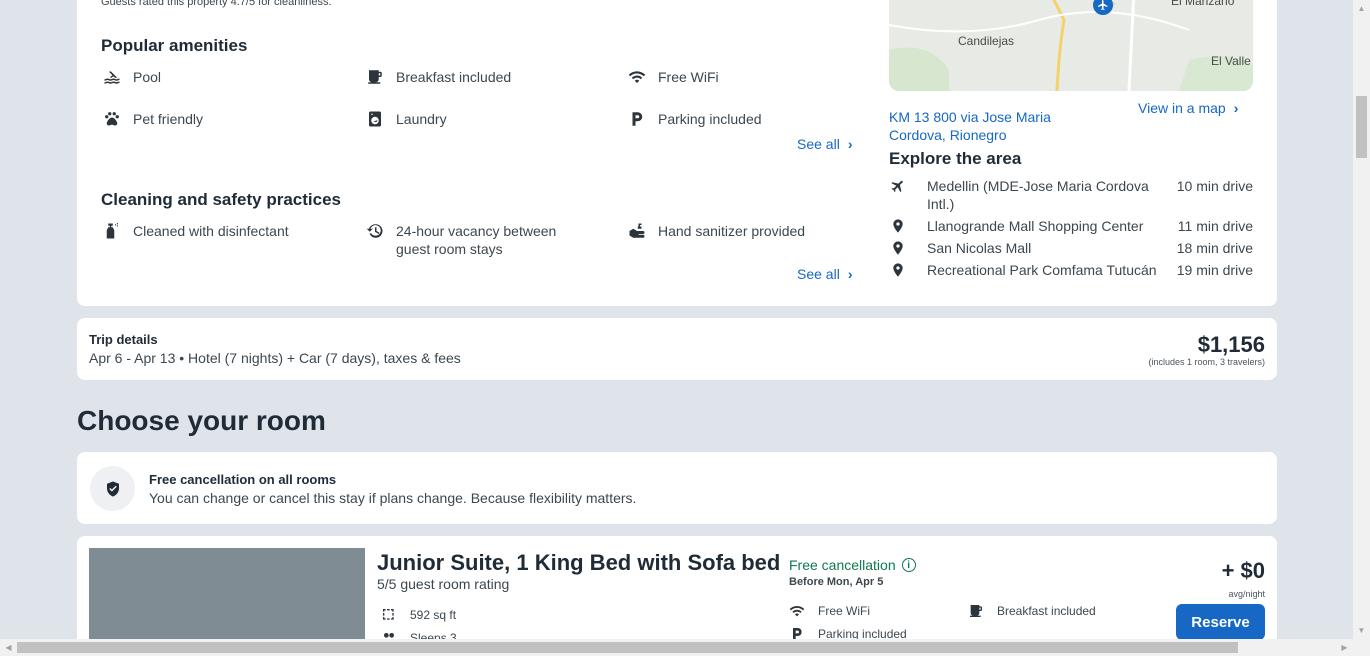 Image resolution: width=1370 pixels, height=656 pixels. I want to click on hand-sanitizer-icon, so click(637, 231).